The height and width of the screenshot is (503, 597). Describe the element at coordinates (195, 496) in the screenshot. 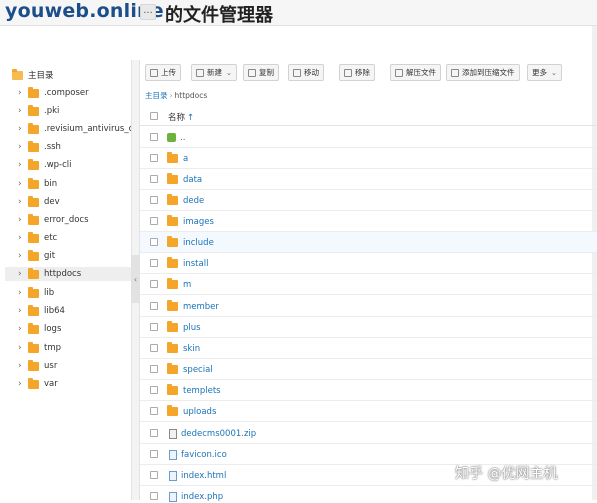

I see `file-link: index.php` at that location.